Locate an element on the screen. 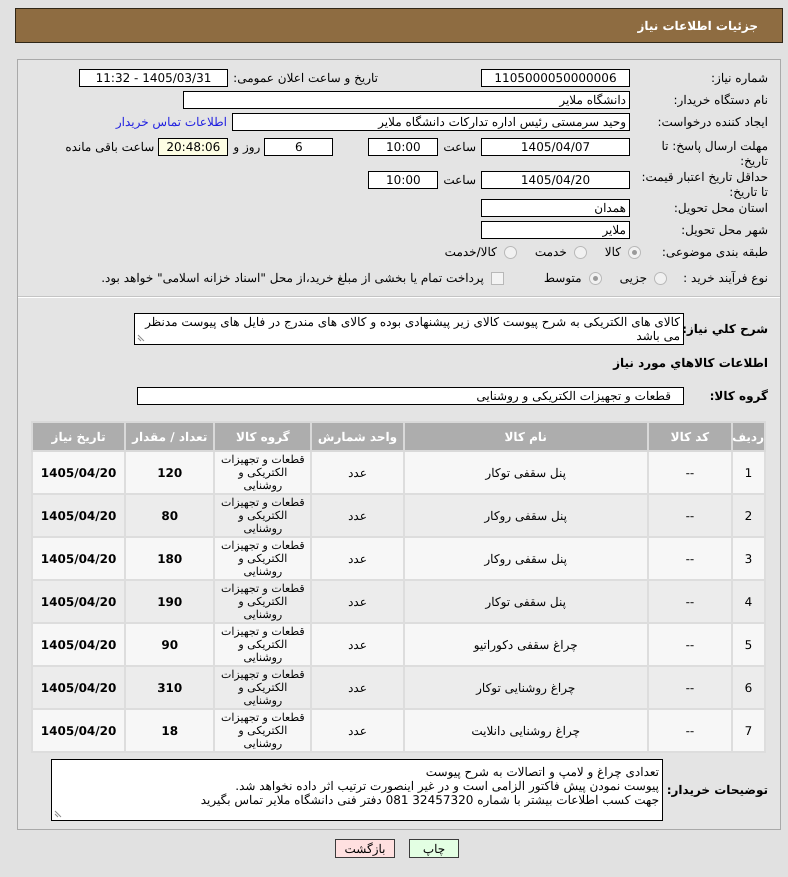  need-number-field: 1105000050000006 is located at coordinates (555, 78).